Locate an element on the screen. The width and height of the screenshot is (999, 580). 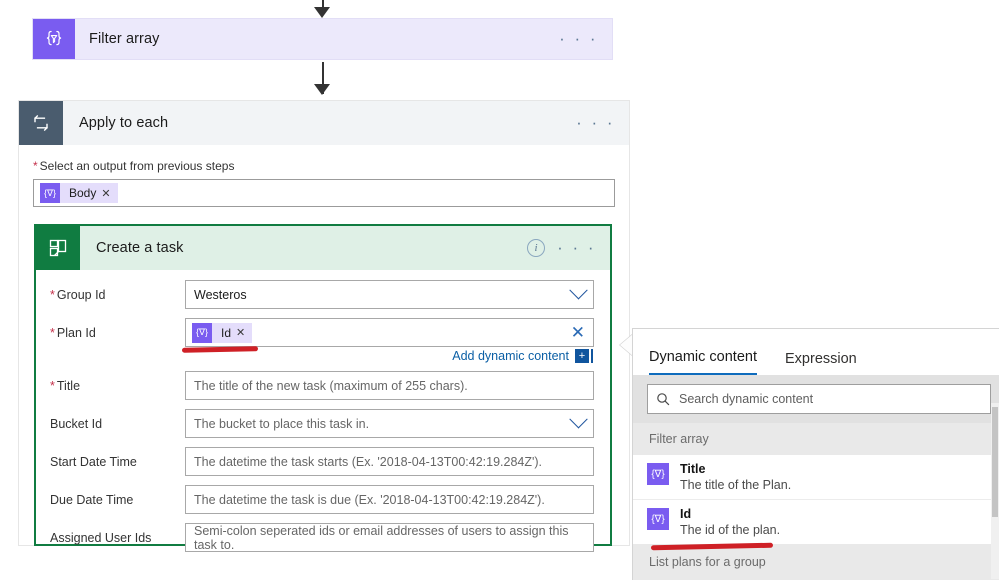
clear-field-icon: ✕ is located at coordinates (578, 332).